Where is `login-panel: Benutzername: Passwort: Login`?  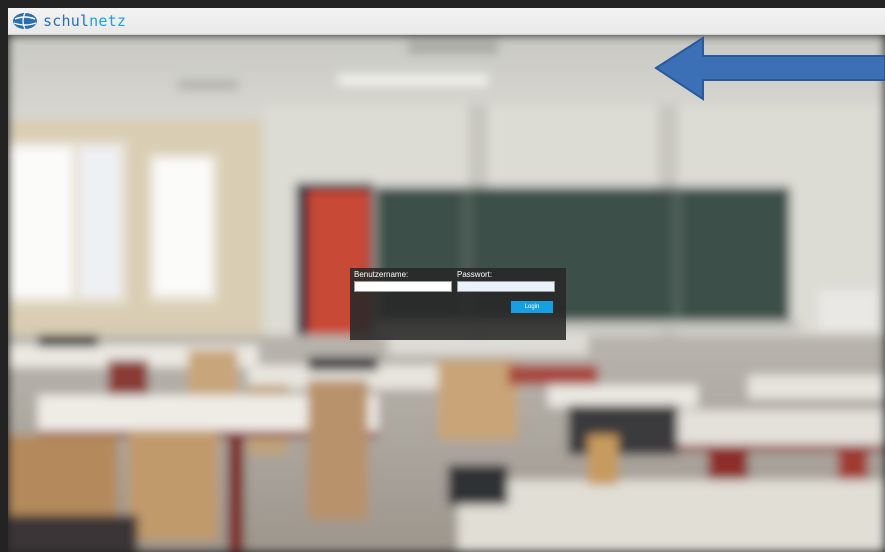
login-panel: Benutzername: Passwort: Login is located at coordinates (458, 304).